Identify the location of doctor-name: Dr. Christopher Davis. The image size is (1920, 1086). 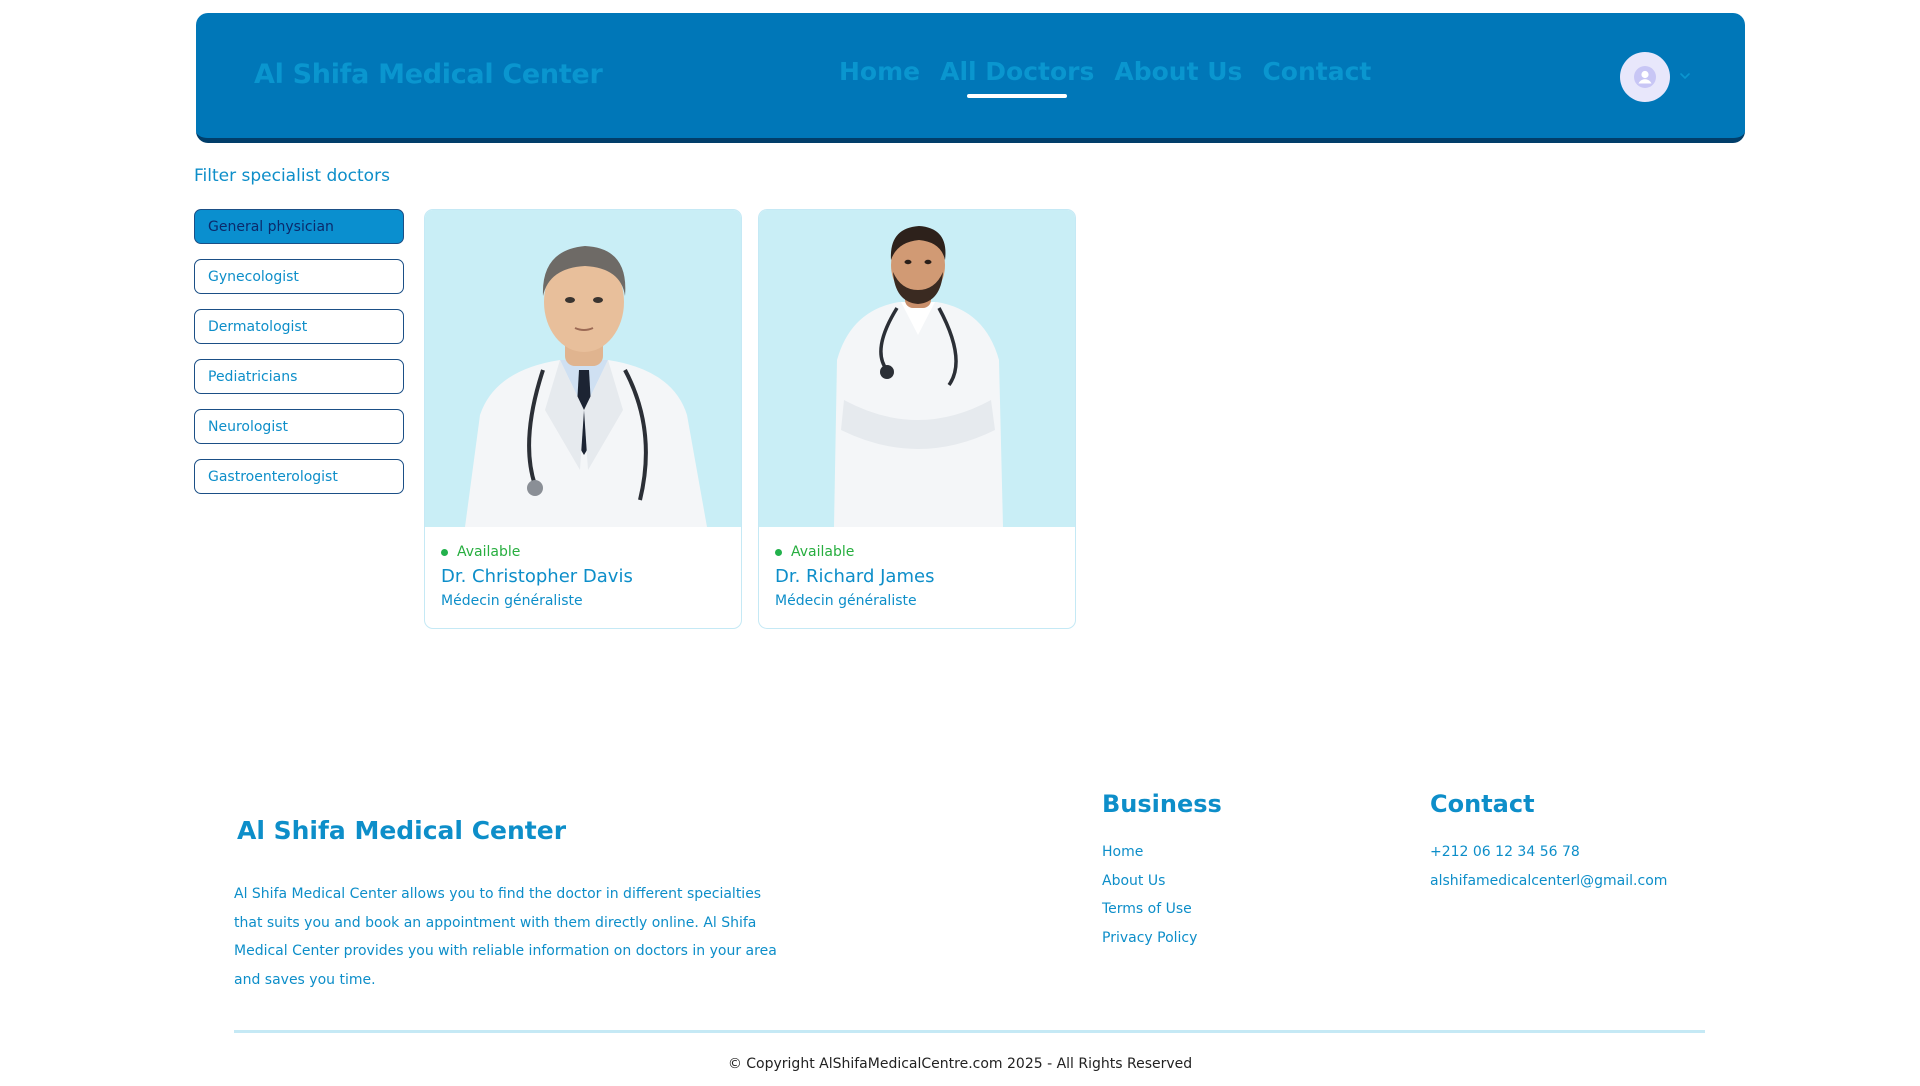
(537, 576).